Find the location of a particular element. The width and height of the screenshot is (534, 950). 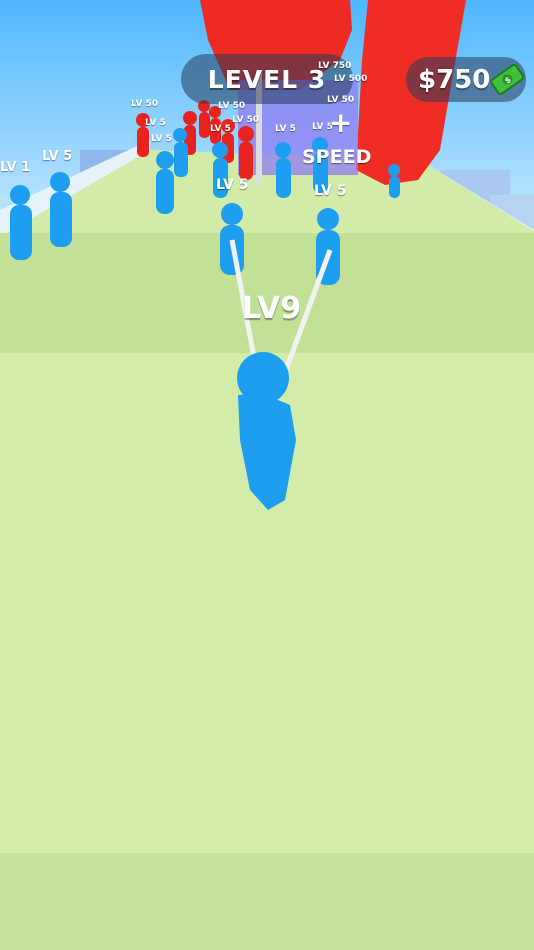

level-label: LV 500 is located at coordinates (351, 79).